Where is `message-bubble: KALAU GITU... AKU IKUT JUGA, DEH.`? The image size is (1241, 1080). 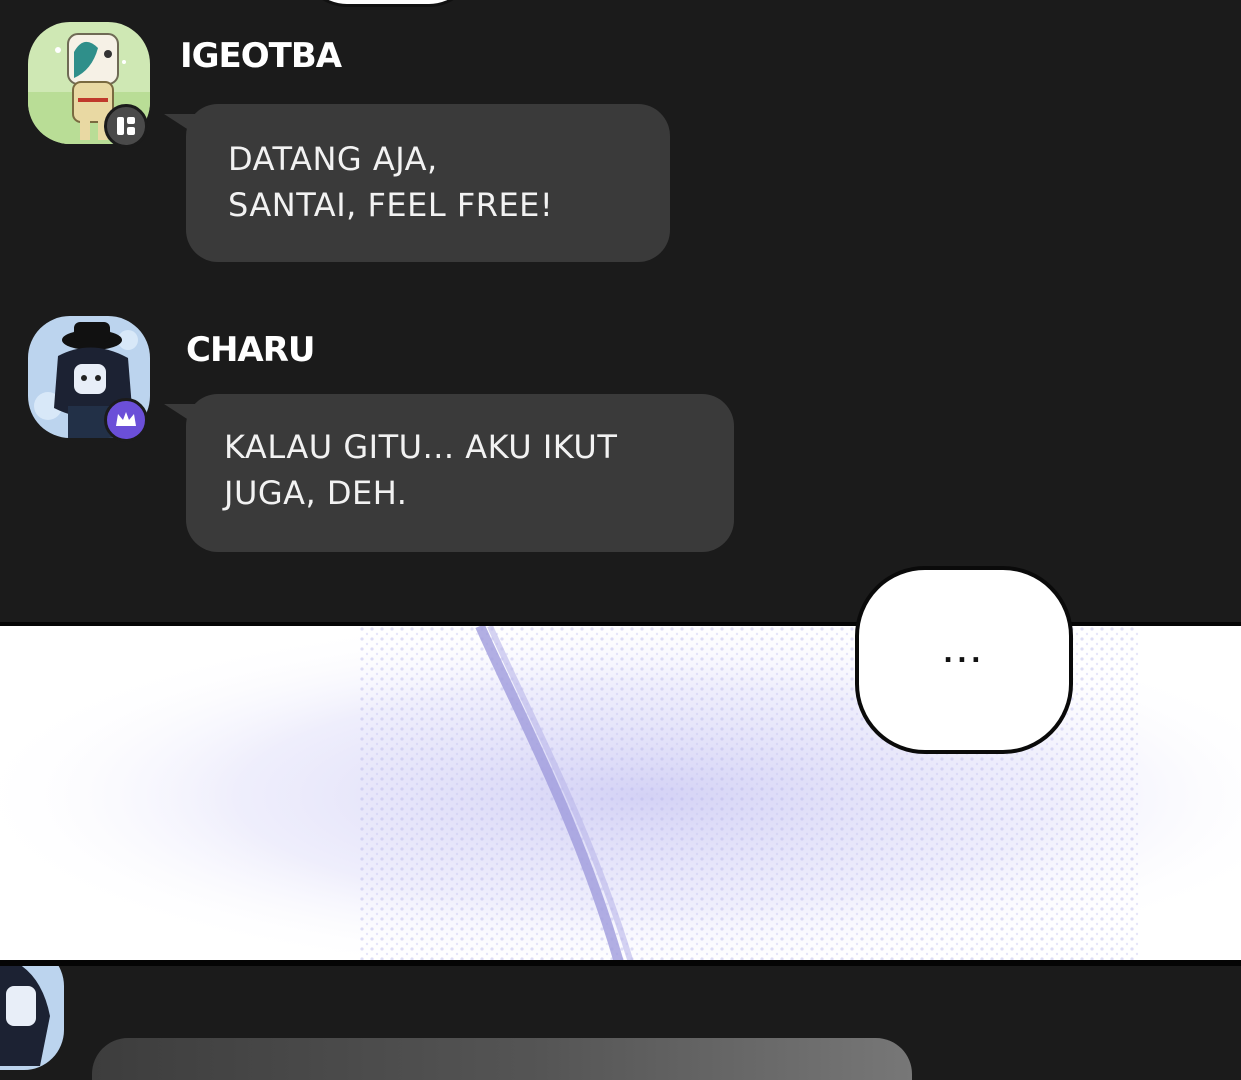 message-bubble: KALAU GITU... AKU IKUT JUGA, DEH. is located at coordinates (449, 473).